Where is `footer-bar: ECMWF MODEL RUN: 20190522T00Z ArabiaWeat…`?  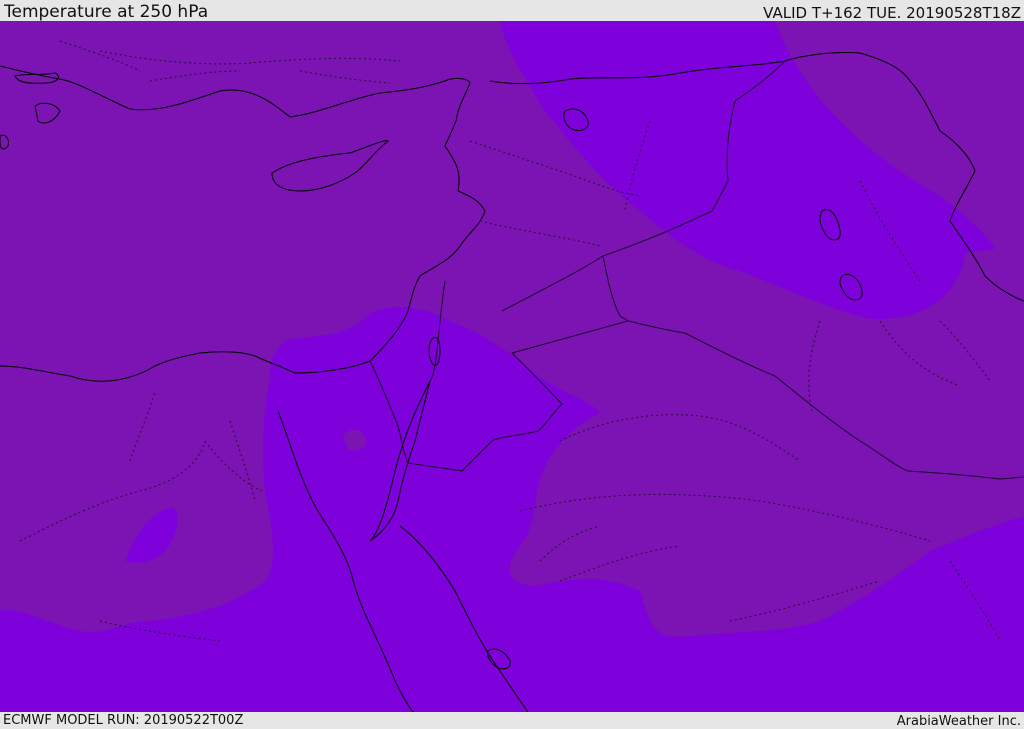 footer-bar: ECMWF MODEL RUN: 20190522T00Z ArabiaWeat… is located at coordinates (512, 720).